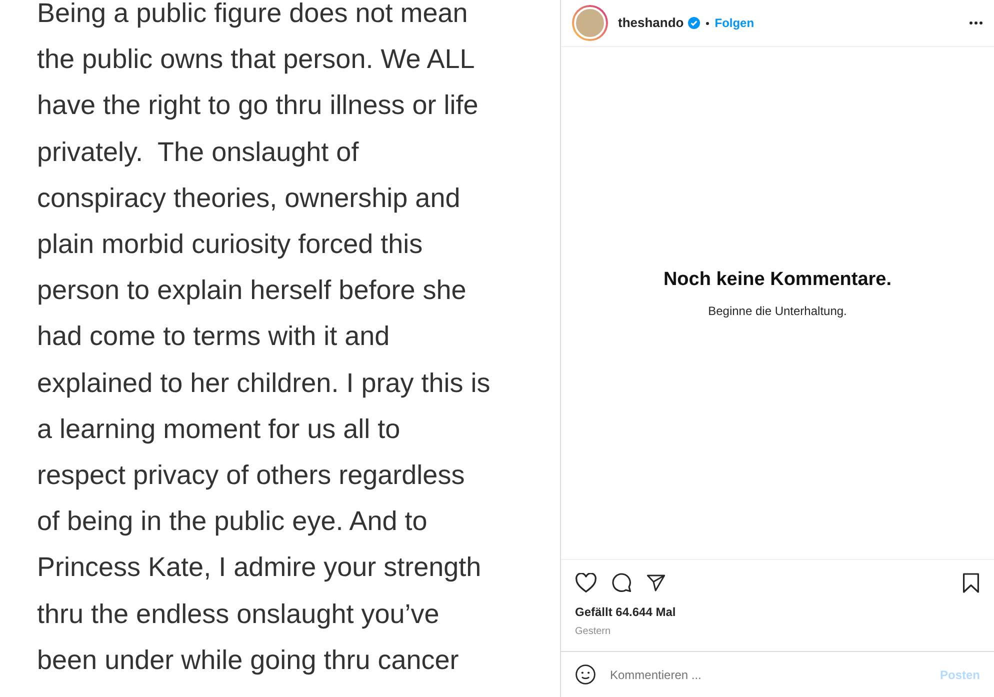 The height and width of the screenshot is (697, 994). I want to click on comment-icon, so click(621, 582).